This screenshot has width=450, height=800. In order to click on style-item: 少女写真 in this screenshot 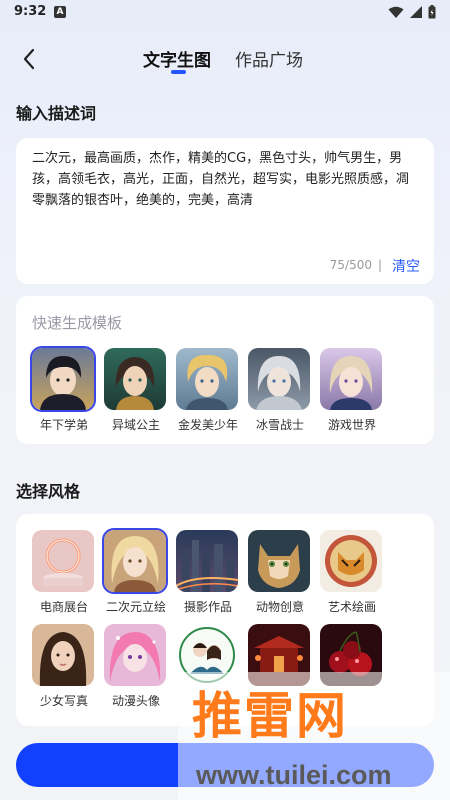, I will do `click(64, 666)`.